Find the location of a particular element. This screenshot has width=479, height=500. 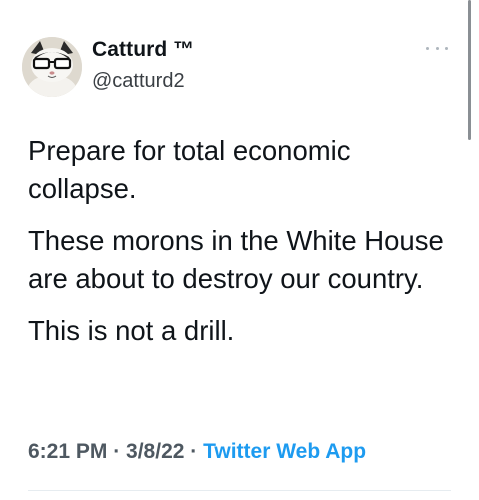

tweet-metadata: 6:21 PM · 3/8/22 · Twitter Web App is located at coordinates (197, 452).